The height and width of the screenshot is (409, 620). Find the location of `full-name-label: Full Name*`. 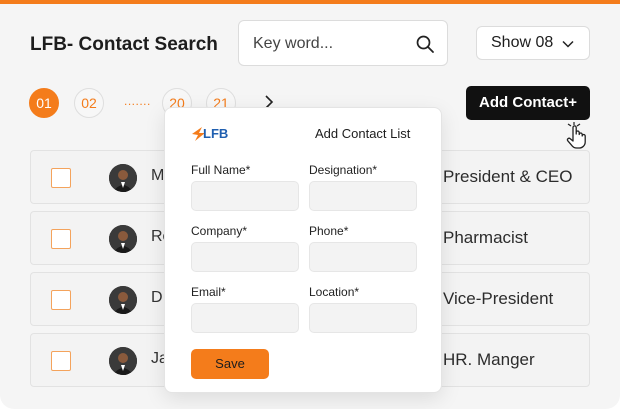

full-name-label: Full Name* is located at coordinates (221, 170).